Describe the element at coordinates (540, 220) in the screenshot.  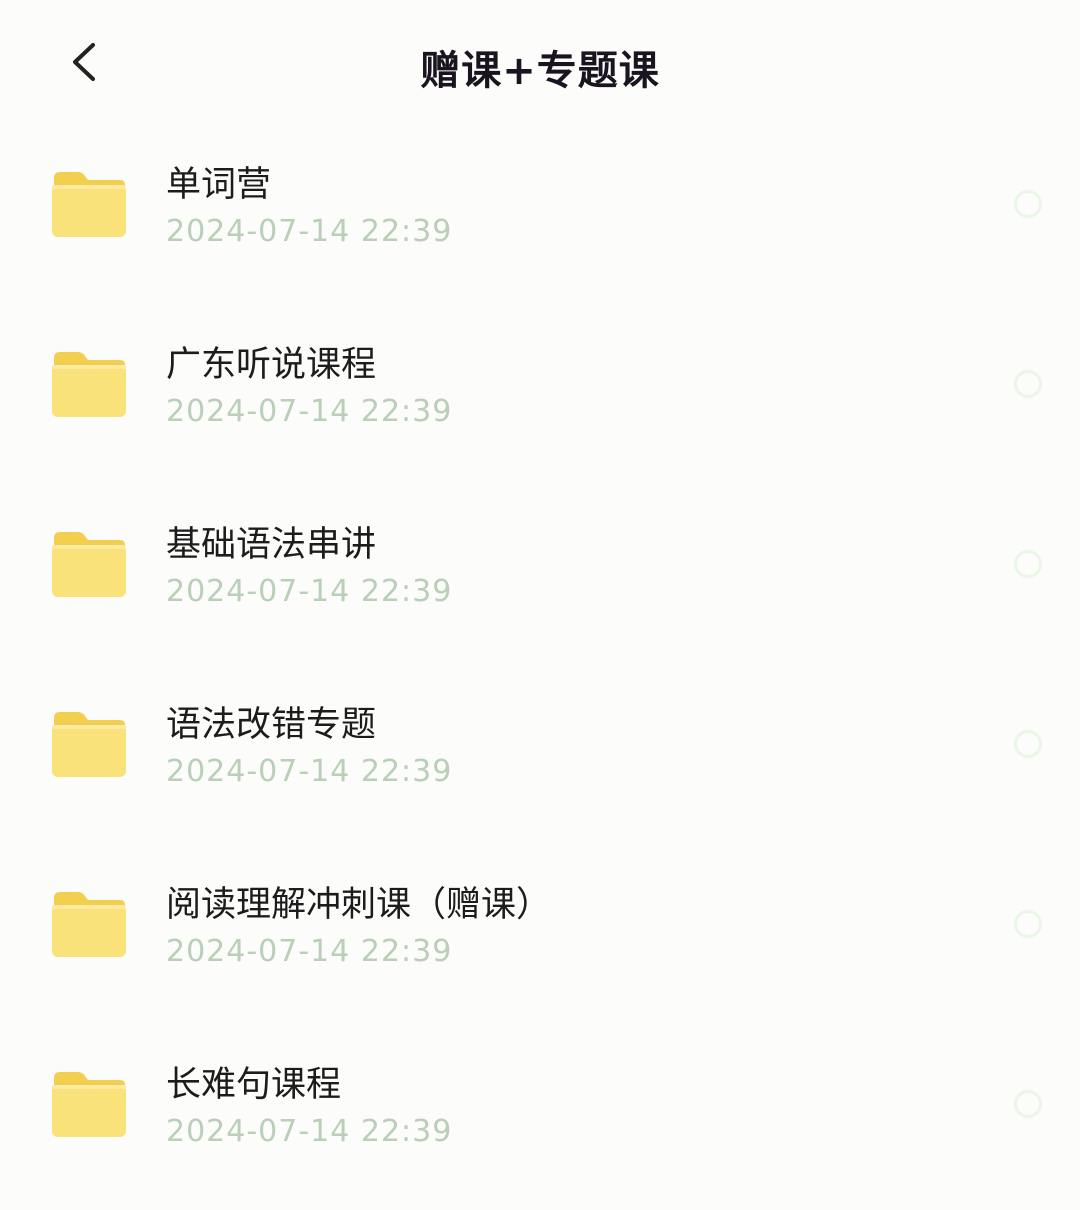
I see `folder-row: 单词营 2024-07-14 22:39` at that location.